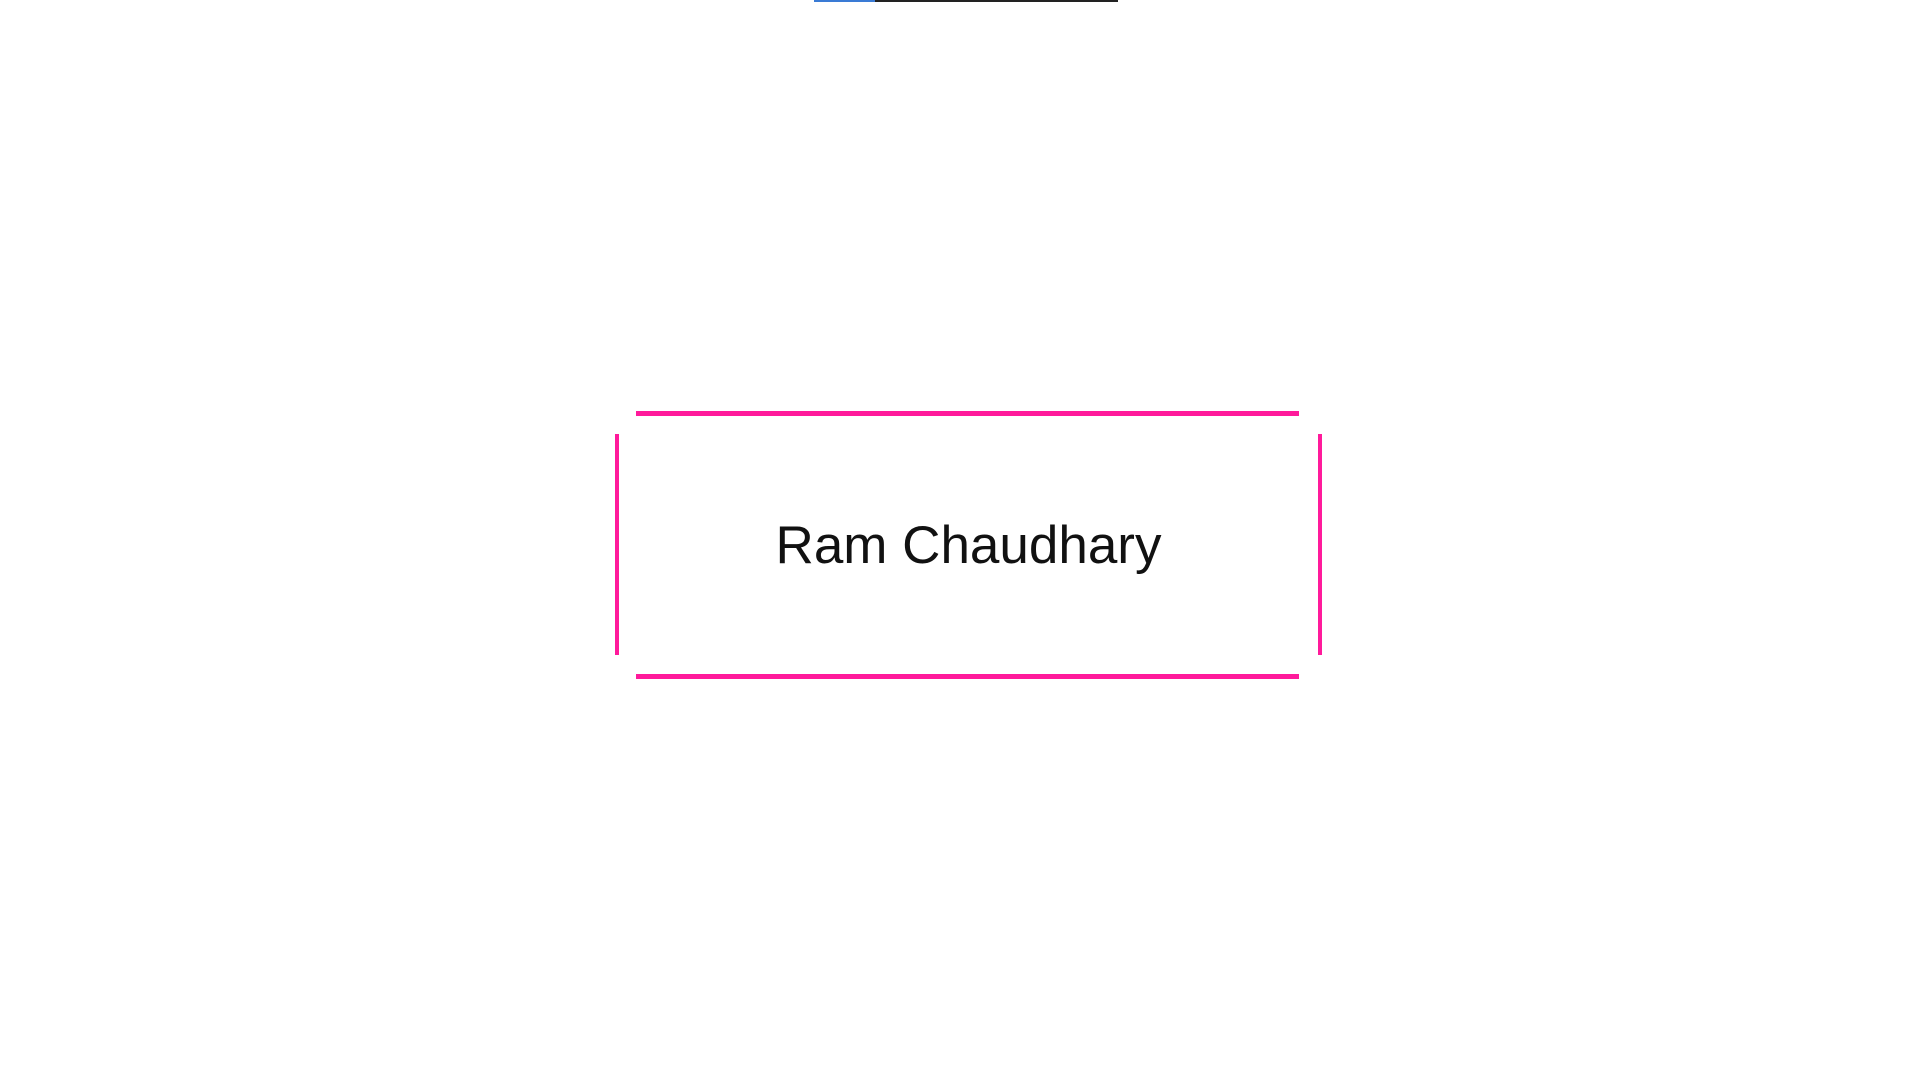  What do you see at coordinates (966, 1) in the screenshot?
I see `top-progress-bar` at bounding box center [966, 1].